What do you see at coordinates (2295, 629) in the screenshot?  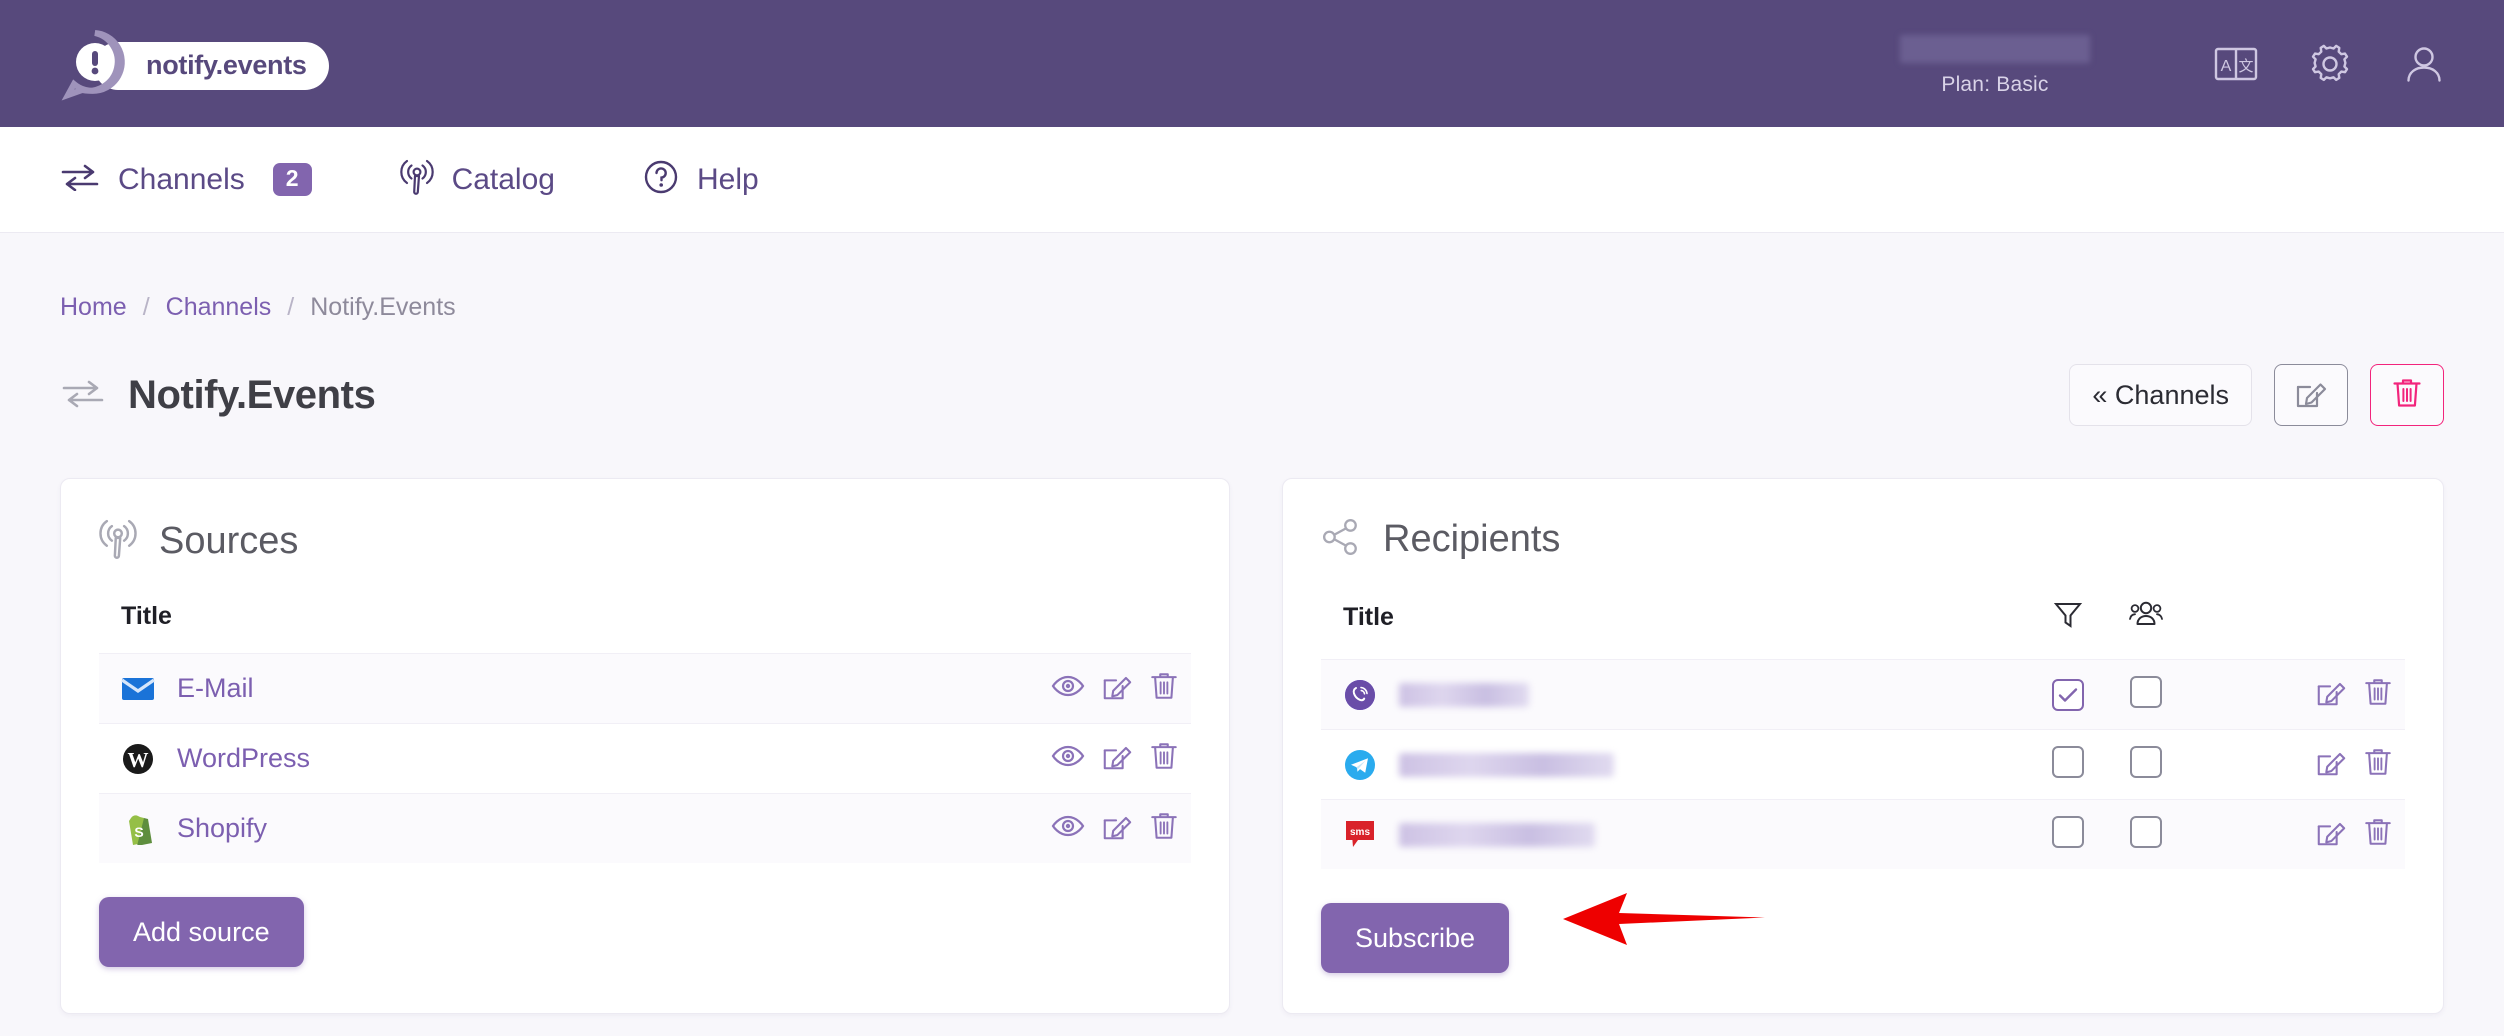 I see `recipients-column-actions` at bounding box center [2295, 629].